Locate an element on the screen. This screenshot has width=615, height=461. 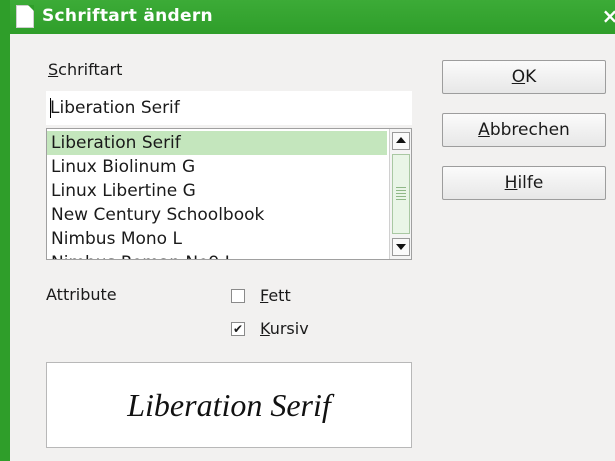
help-button: Hilfe is located at coordinates (524, 183).